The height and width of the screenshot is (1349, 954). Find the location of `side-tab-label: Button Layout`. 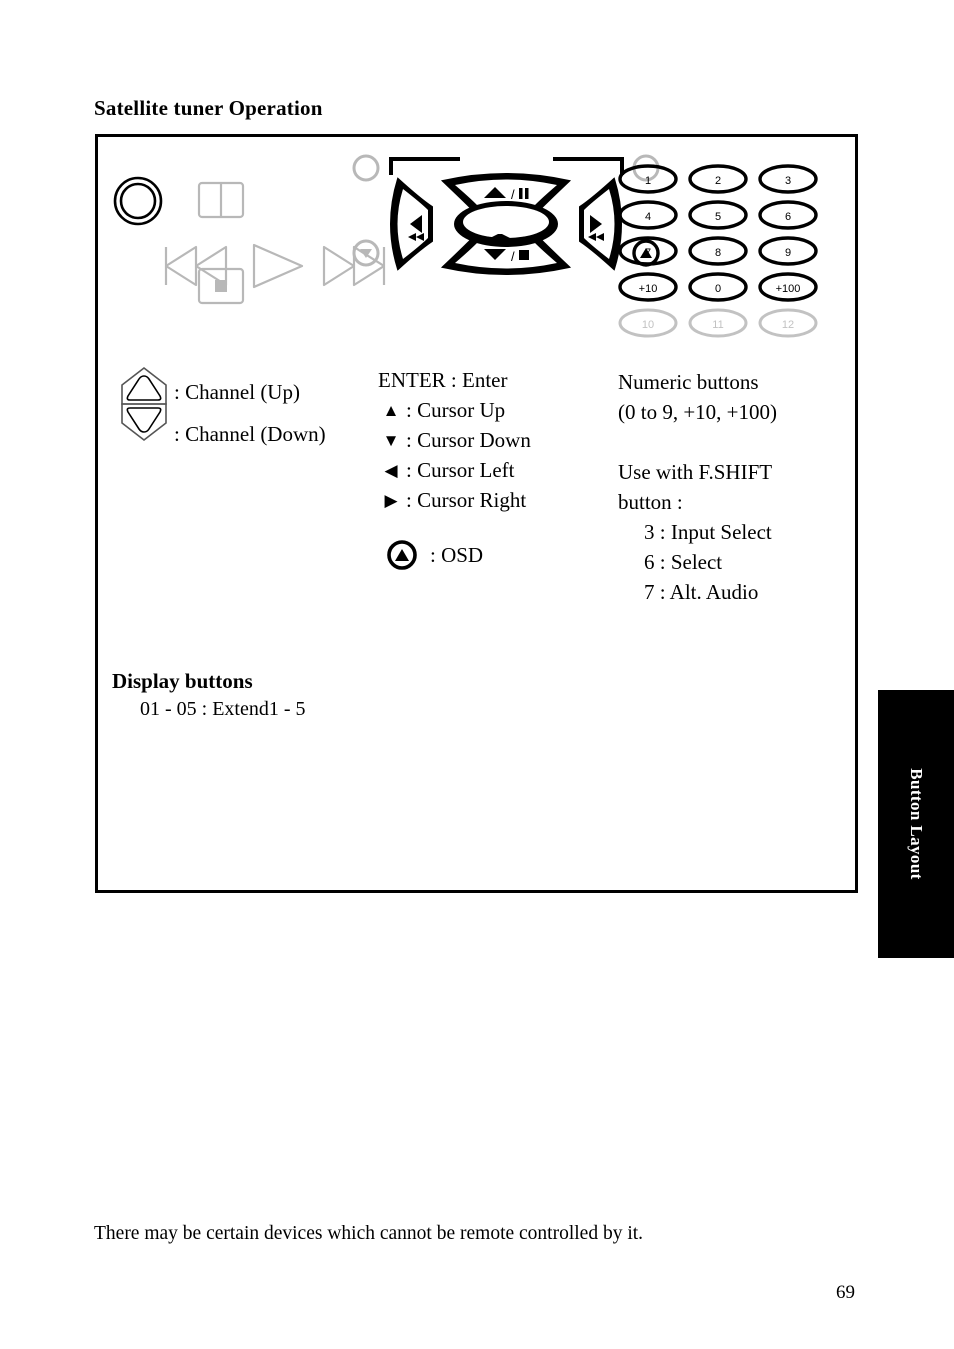

side-tab-label: Button Layout is located at coordinates (916, 824).